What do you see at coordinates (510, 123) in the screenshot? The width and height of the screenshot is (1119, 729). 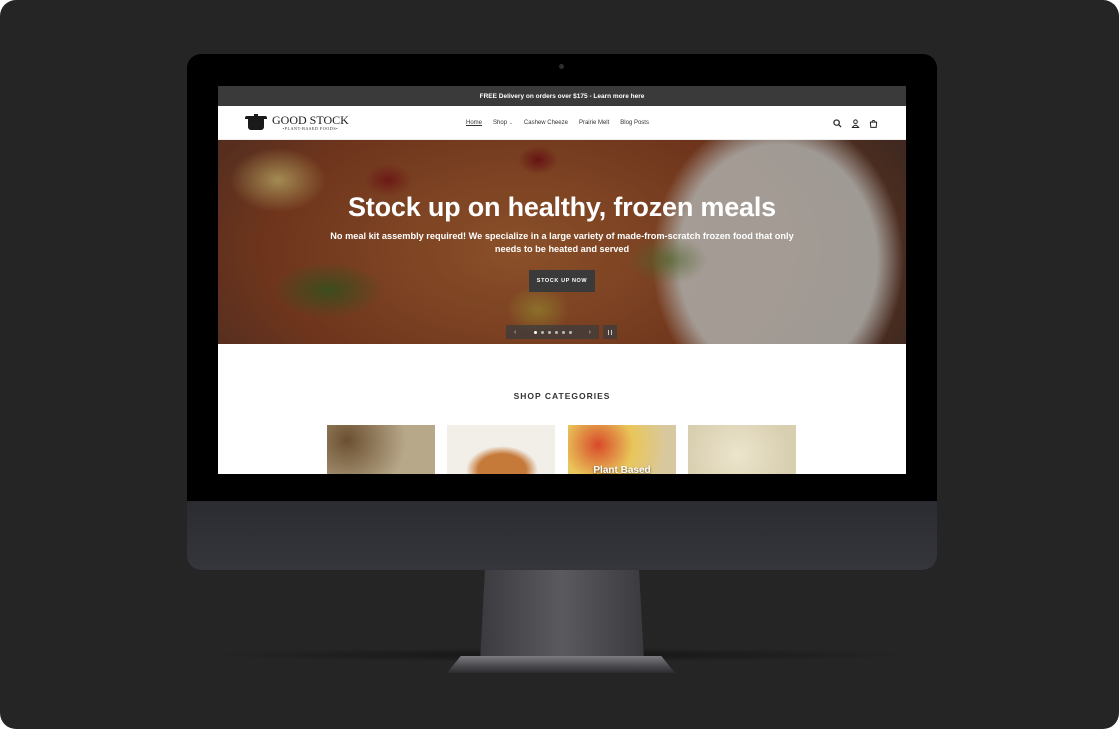 I see `chevron-down-icon: ⌄` at bounding box center [510, 123].